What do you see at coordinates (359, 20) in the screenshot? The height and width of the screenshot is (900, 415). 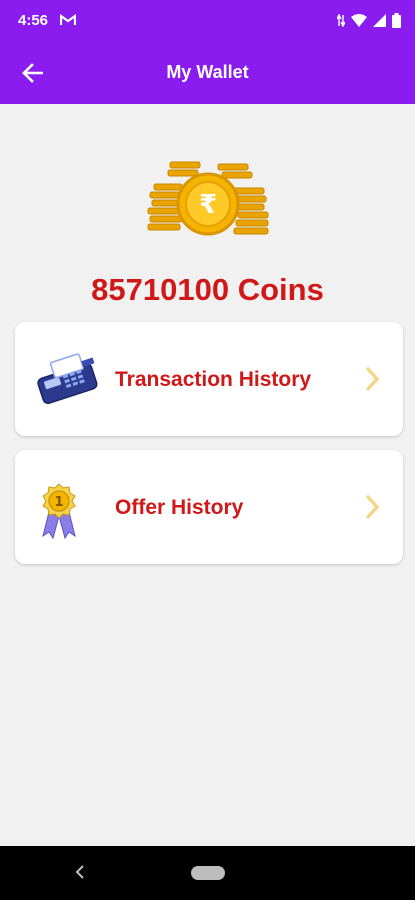 I see `wifi-icon` at bounding box center [359, 20].